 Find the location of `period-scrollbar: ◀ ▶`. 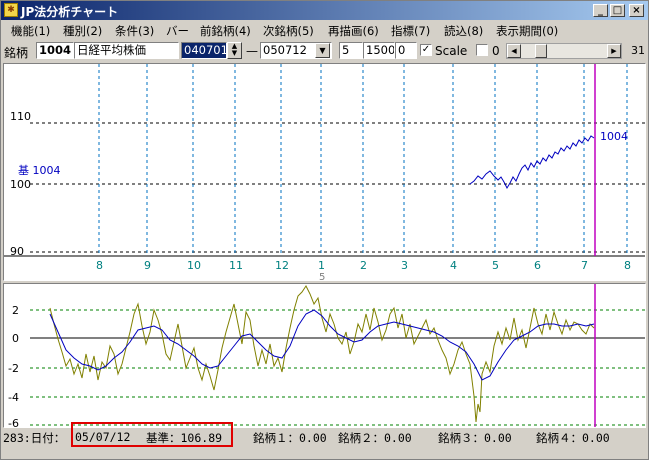

period-scrollbar: ◀ ▶ is located at coordinates (564, 51).